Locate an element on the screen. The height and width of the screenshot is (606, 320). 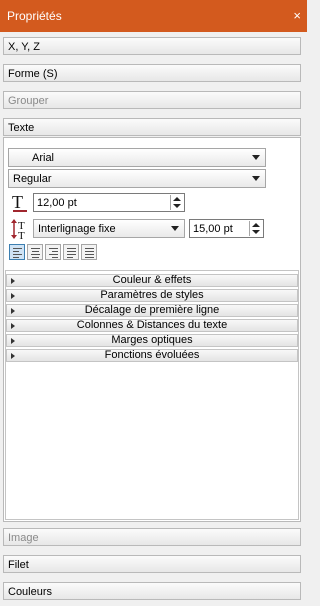
section-label: Image is located at coordinates (23, 538).